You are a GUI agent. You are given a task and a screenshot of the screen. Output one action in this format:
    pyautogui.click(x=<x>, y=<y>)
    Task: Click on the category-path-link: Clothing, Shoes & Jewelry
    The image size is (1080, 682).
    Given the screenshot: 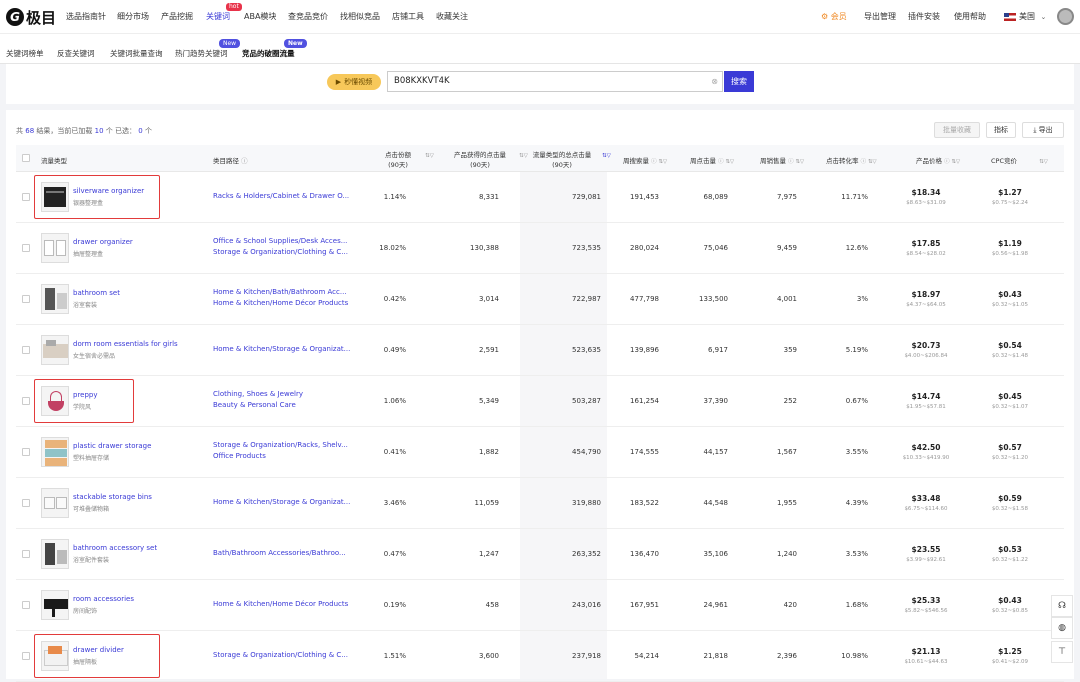 What is the action you would take?
    pyautogui.click(x=258, y=394)
    